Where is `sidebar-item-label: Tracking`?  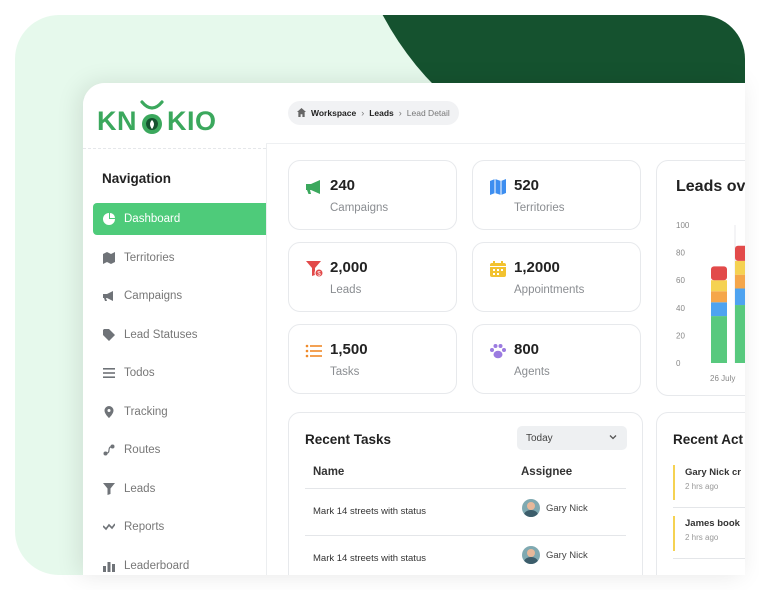 sidebar-item-label: Tracking is located at coordinates (146, 411).